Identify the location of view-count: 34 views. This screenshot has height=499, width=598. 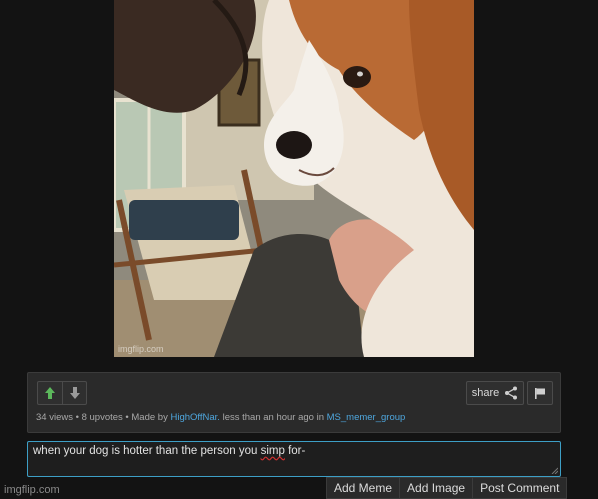
(54, 417).